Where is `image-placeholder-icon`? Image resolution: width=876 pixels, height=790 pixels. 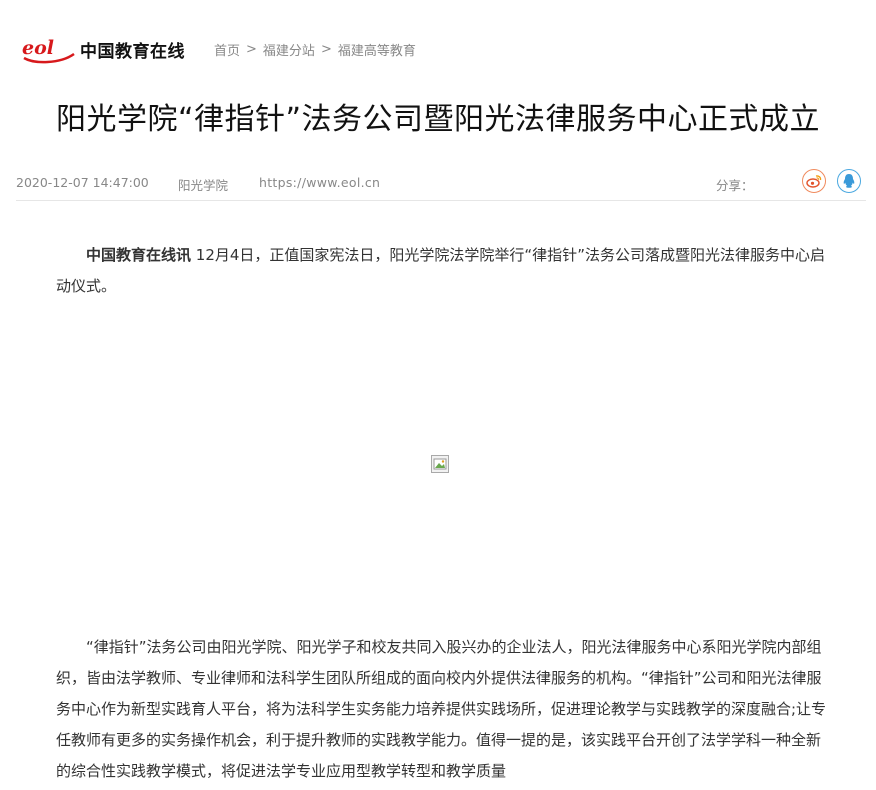
image-placeholder-icon is located at coordinates (440, 464).